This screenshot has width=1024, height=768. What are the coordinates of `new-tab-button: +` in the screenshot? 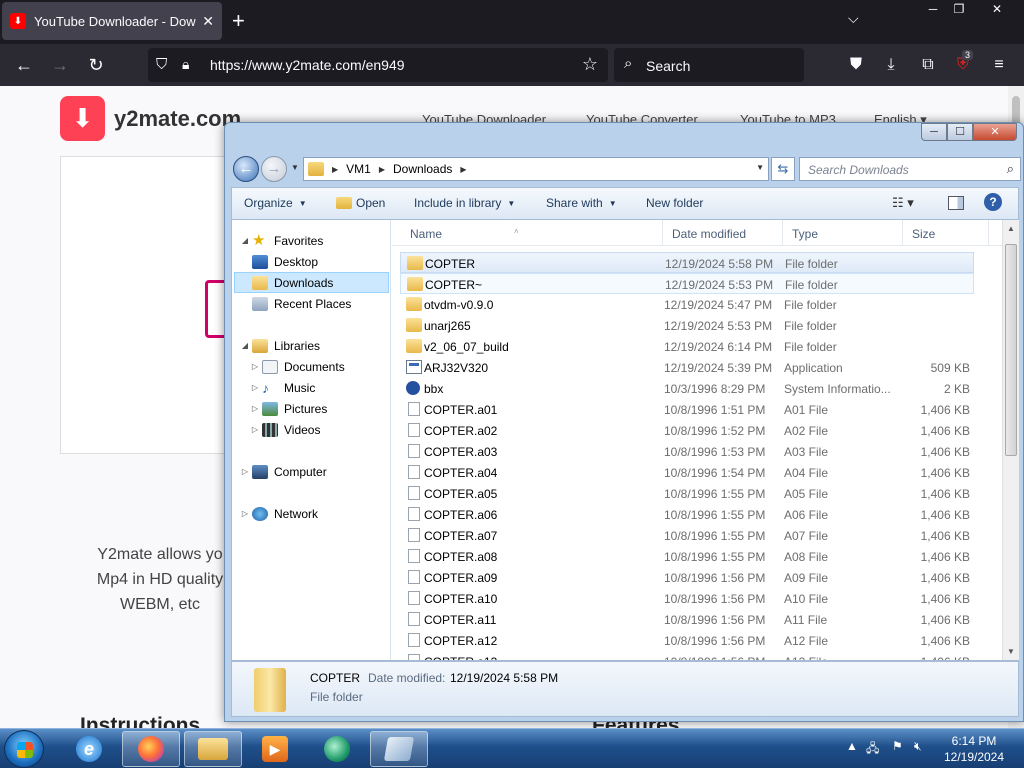 It's located at (238, 21).